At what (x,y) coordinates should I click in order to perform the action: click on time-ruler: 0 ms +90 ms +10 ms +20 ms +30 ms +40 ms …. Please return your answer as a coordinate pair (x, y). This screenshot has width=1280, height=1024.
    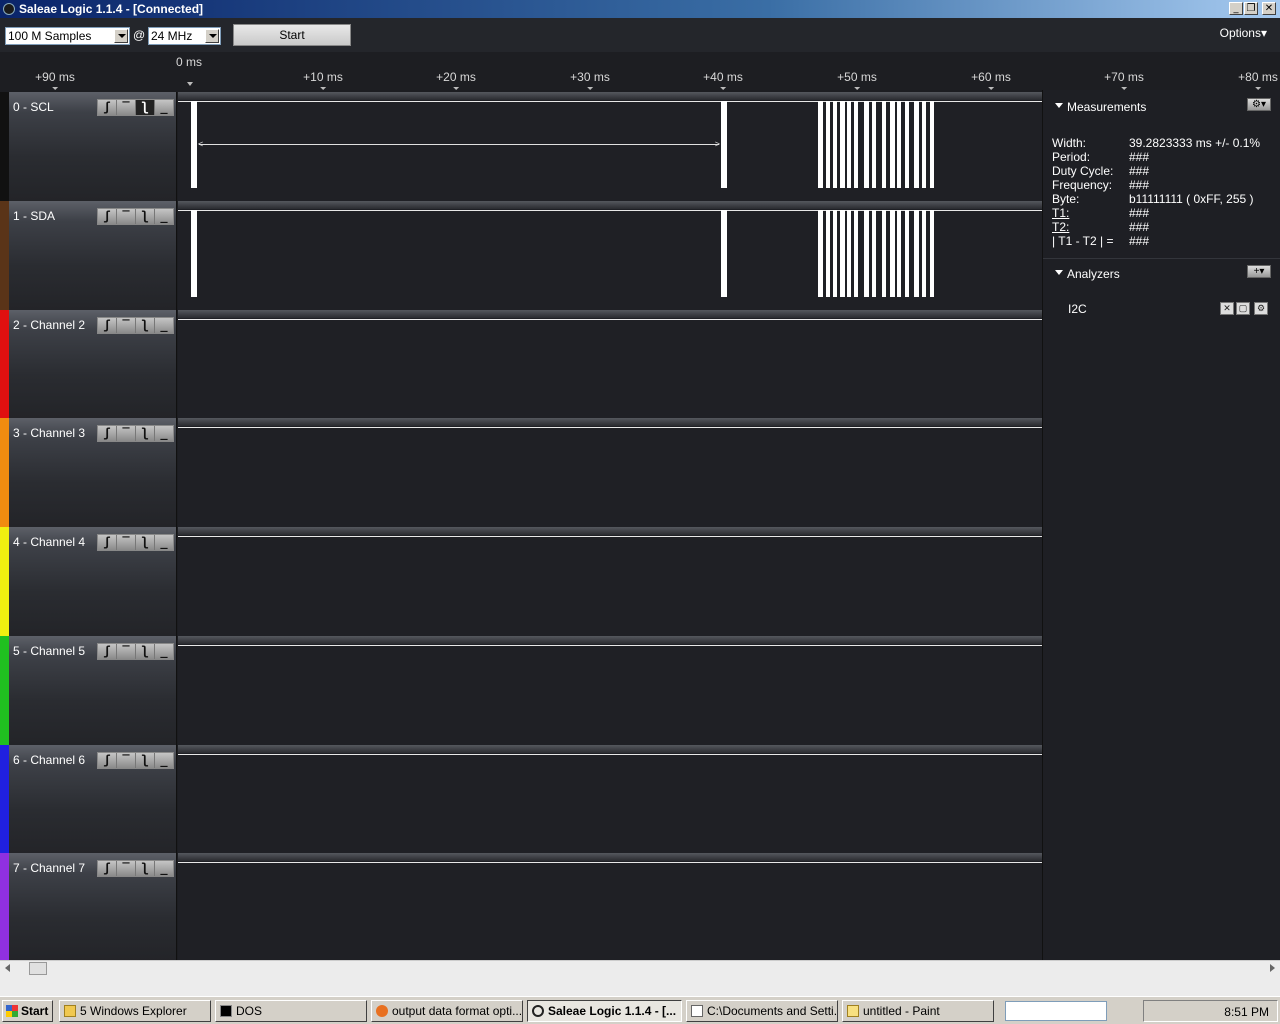
    Looking at the image, I should click on (640, 71).